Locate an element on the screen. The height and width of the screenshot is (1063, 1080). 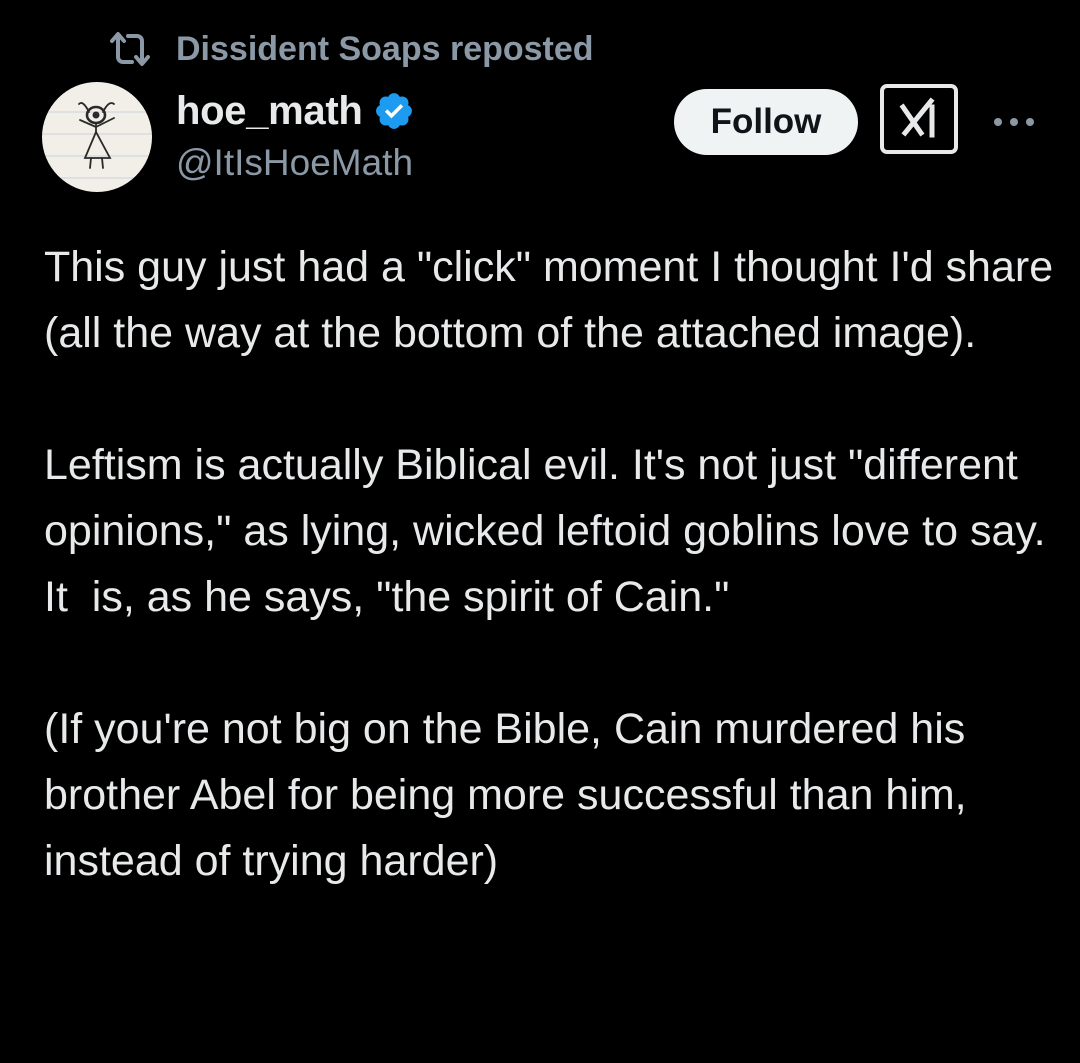
repost-icon is located at coordinates (130, 49).